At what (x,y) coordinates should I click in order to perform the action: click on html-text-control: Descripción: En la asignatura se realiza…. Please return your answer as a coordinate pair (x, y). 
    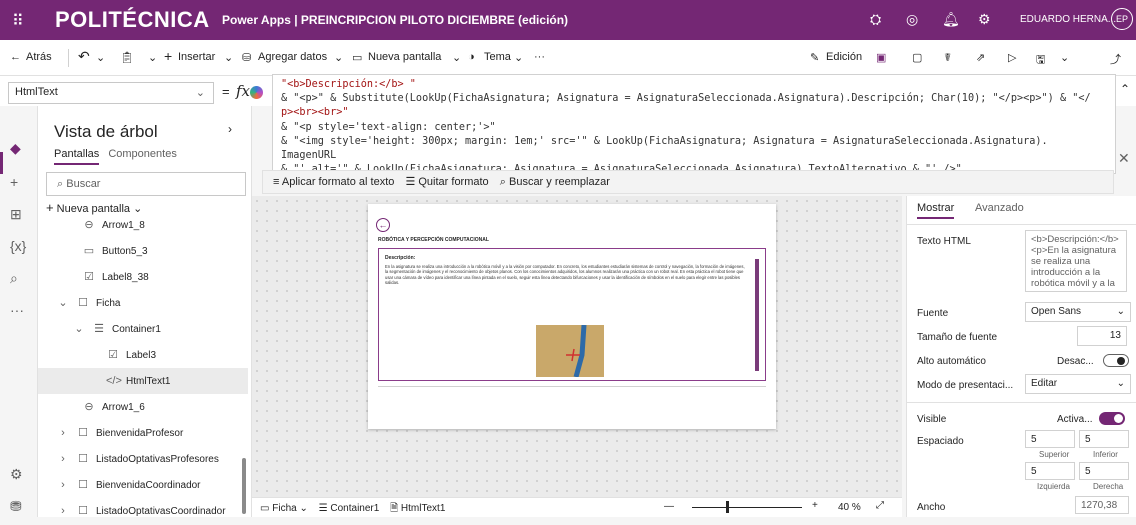
    Looking at the image, I should click on (572, 314).